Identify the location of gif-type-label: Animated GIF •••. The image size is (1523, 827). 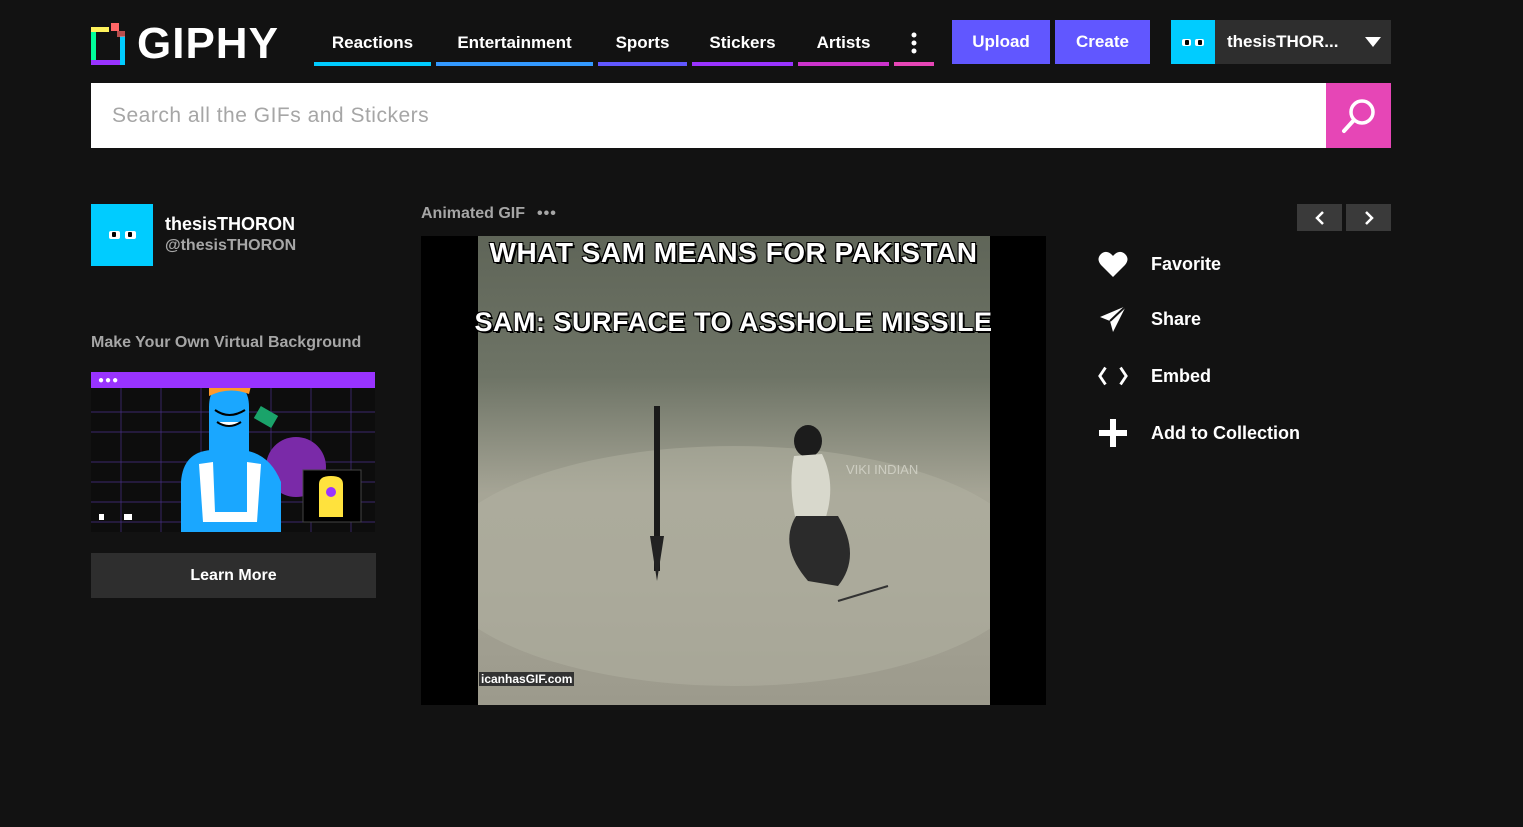
(489, 214).